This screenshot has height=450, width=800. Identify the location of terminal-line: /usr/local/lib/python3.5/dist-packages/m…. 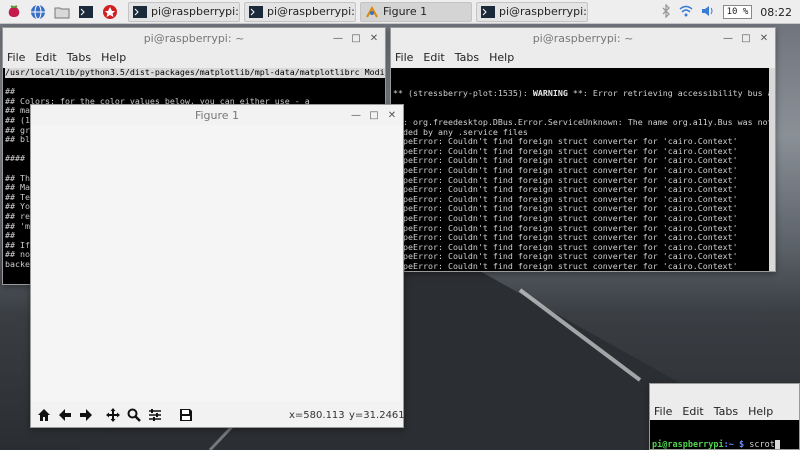
(195, 73).